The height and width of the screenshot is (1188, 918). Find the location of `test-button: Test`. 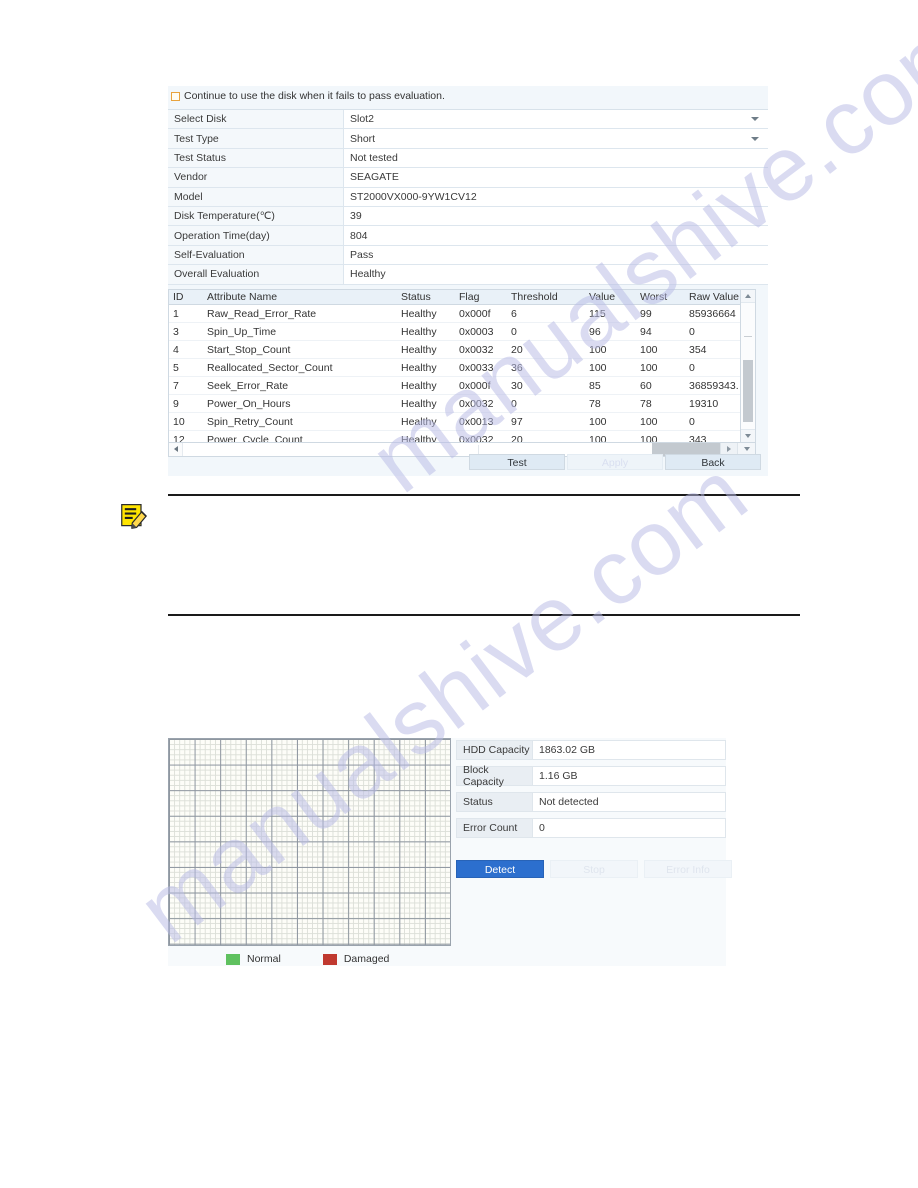

test-button: Test is located at coordinates (517, 462).